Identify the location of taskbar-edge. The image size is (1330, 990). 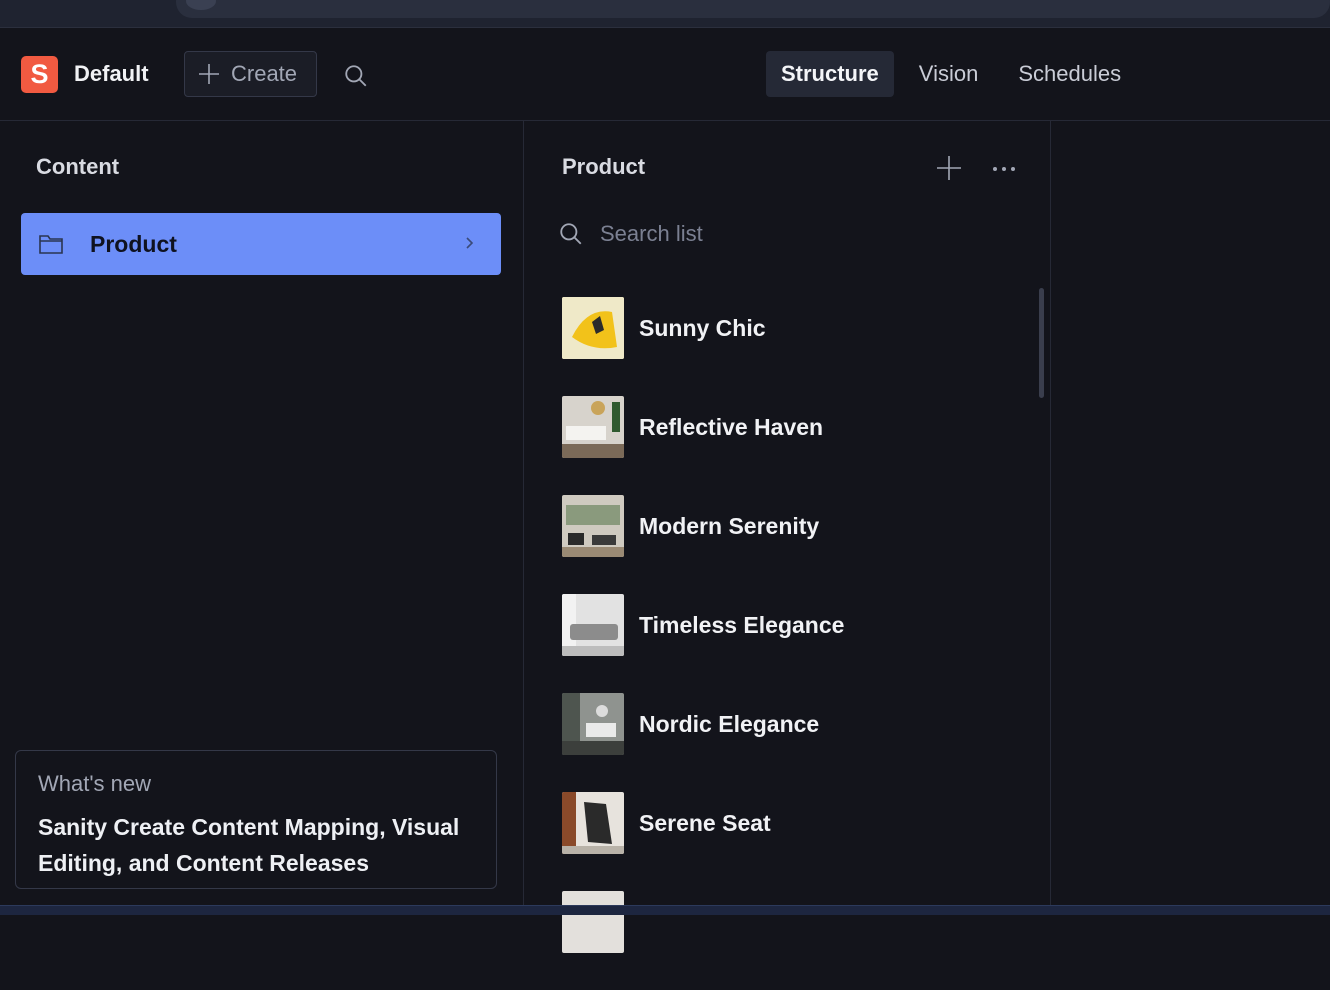
(665, 910).